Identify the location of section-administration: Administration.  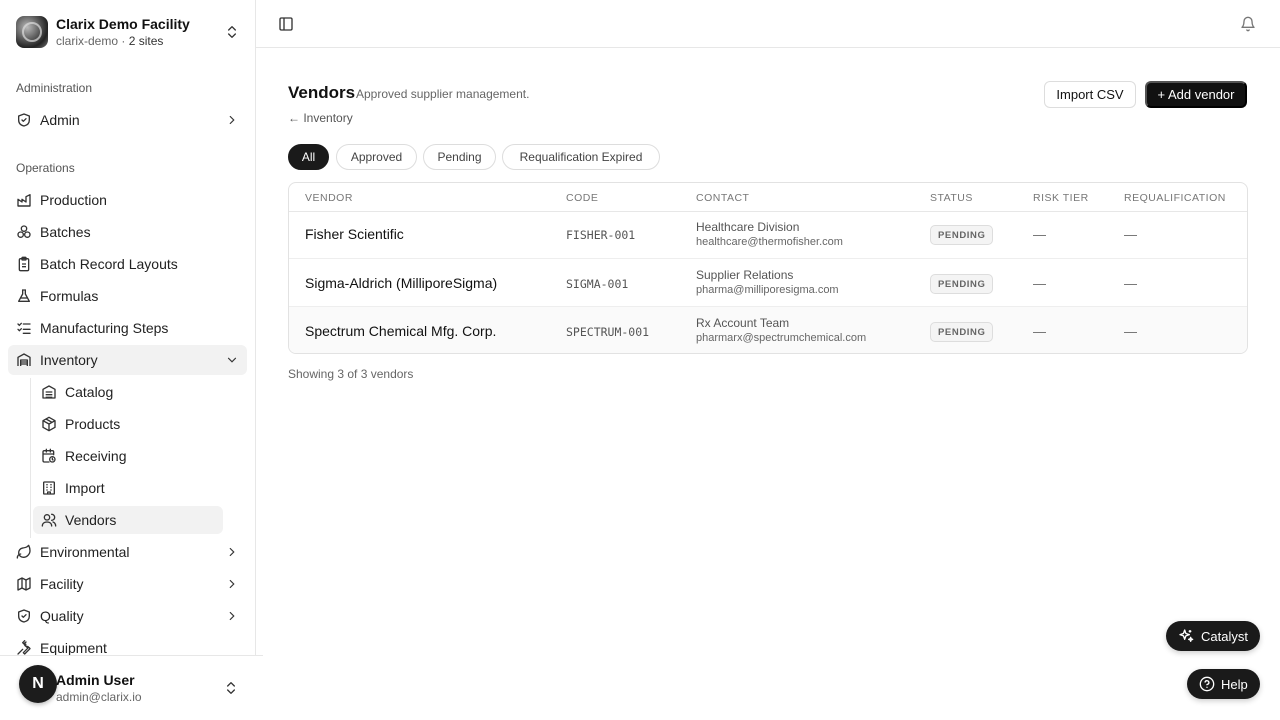
(54, 88).